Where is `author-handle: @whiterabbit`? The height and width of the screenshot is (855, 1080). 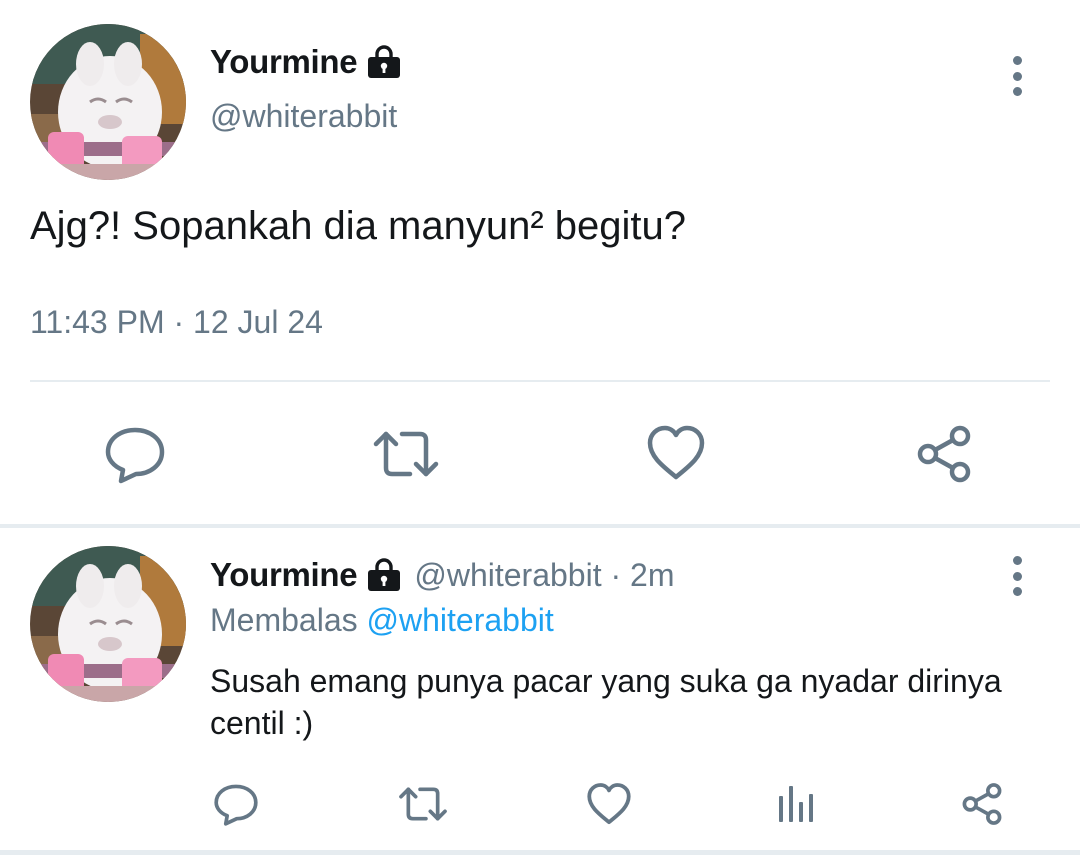 author-handle: @whiterabbit is located at coordinates (303, 116).